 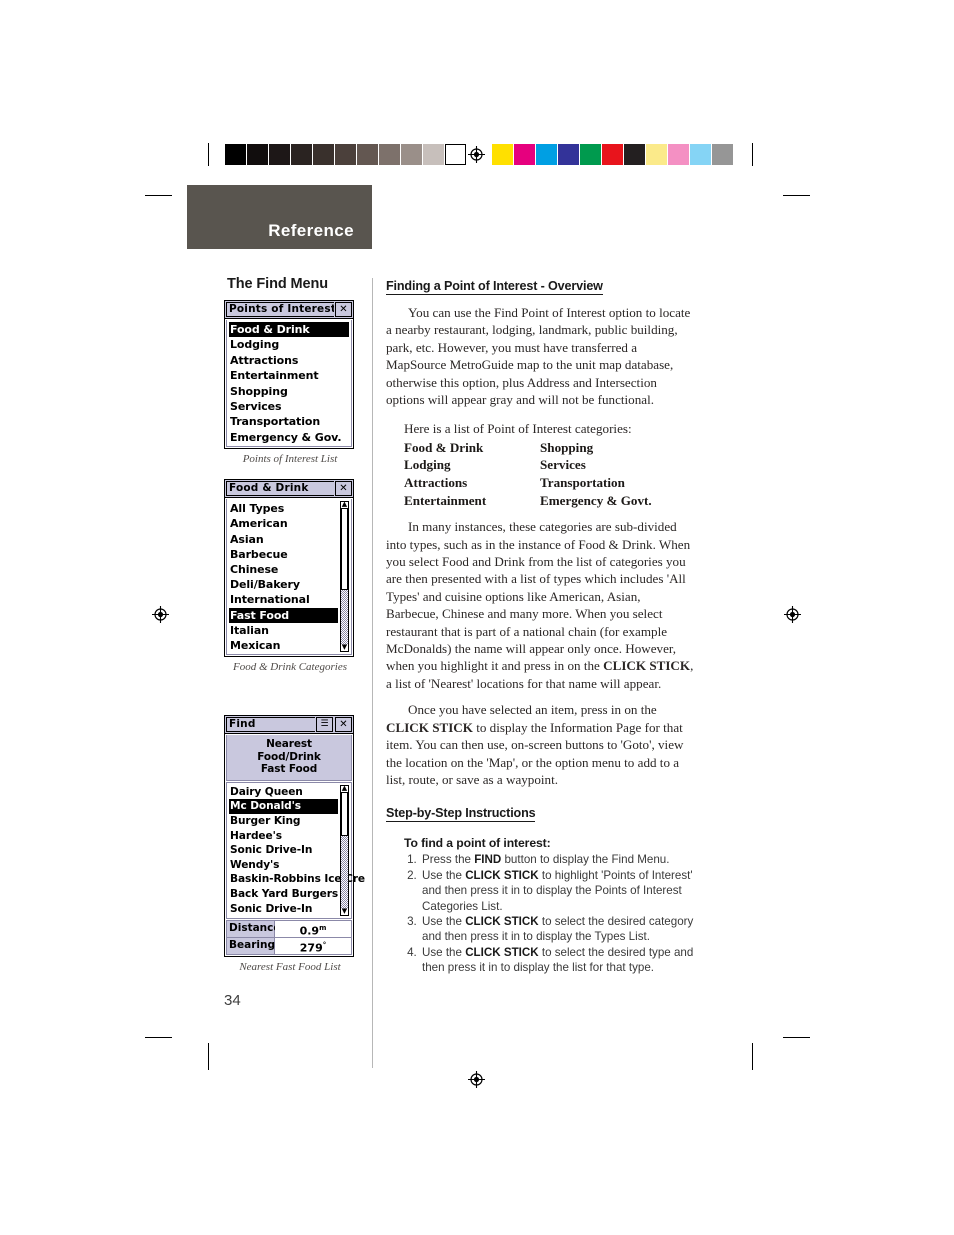 What do you see at coordinates (277, 284) in the screenshot?
I see `left-column-heading: The Find Menu` at bounding box center [277, 284].